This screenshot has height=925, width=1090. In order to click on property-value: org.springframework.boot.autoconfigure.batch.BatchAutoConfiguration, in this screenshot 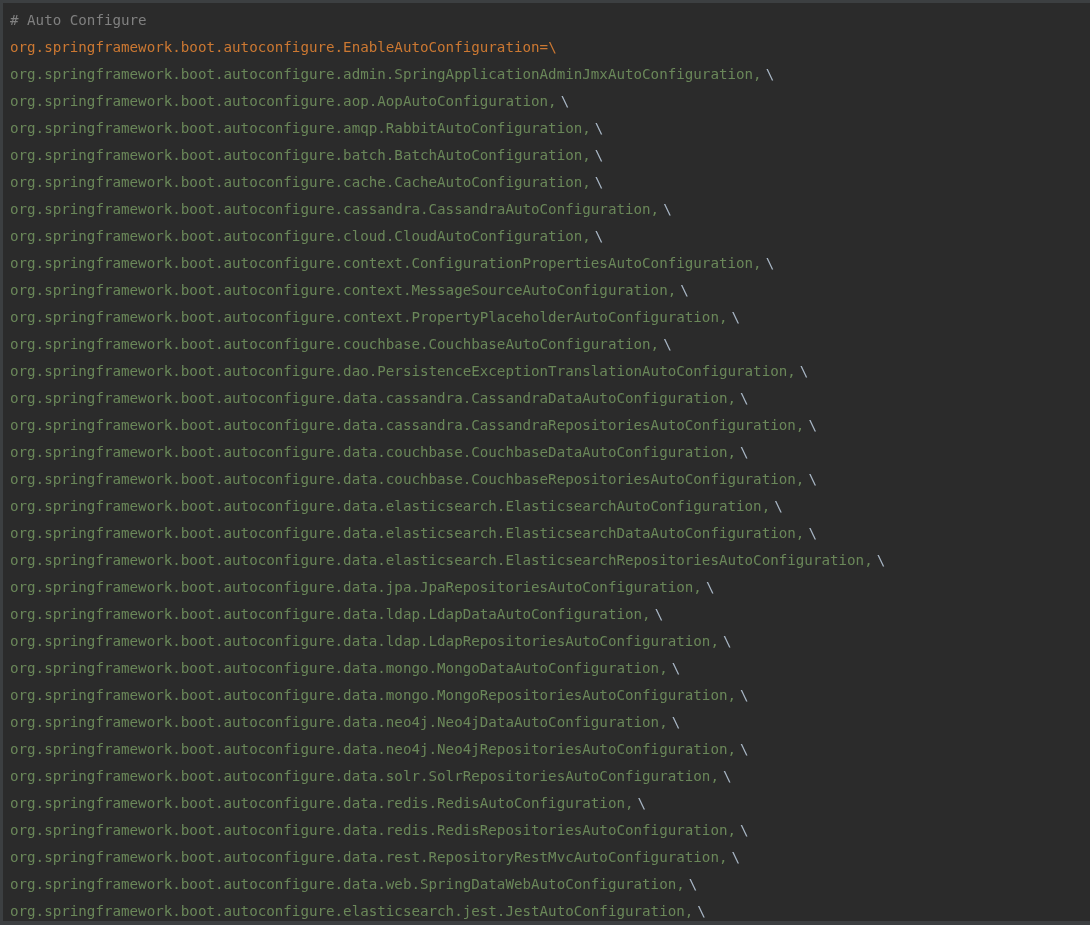, I will do `click(300, 155)`.